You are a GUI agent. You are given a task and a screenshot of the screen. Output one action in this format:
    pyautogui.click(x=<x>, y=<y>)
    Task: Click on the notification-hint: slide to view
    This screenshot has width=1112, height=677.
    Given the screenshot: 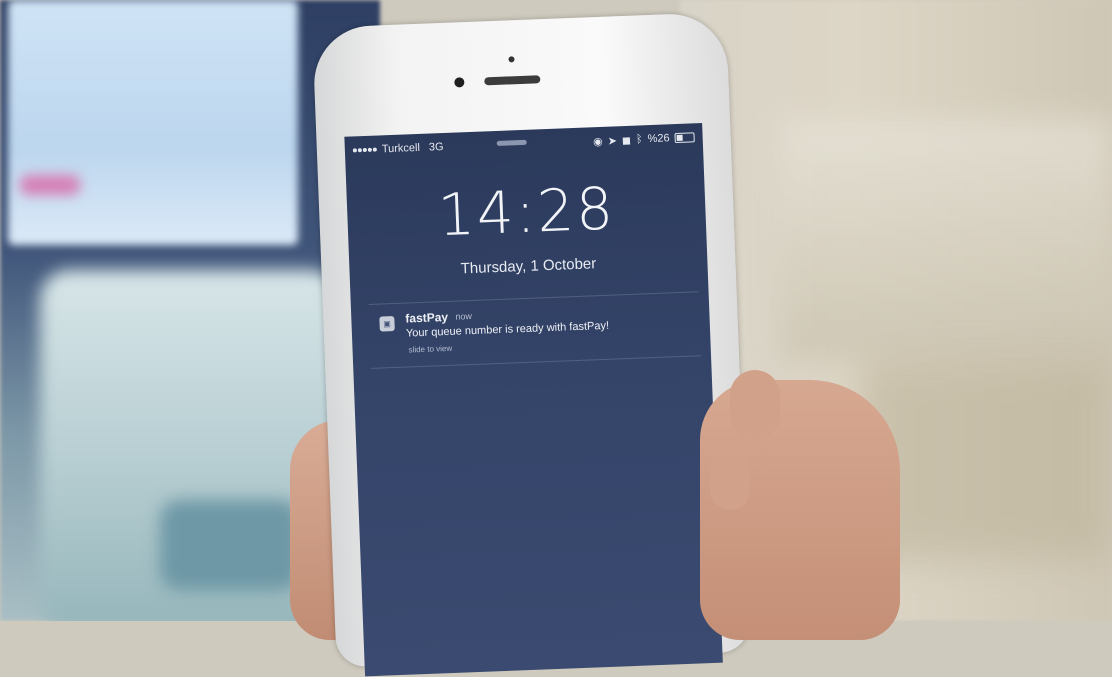 What is the action you would take?
    pyautogui.click(x=430, y=349)
    